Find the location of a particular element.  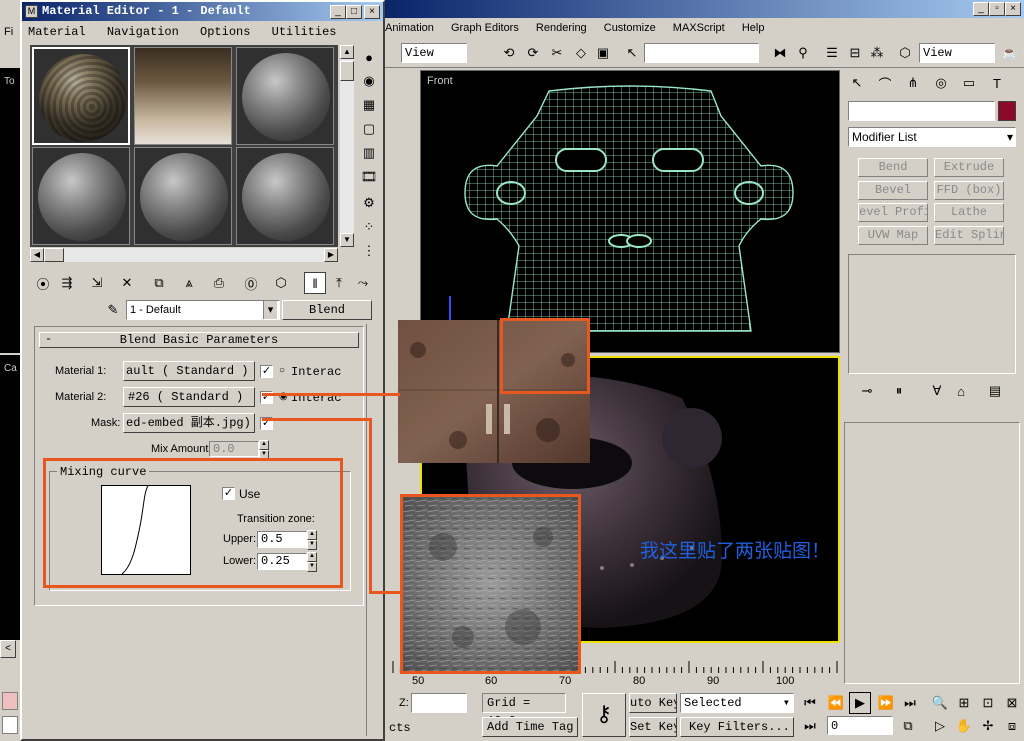

me-menu-navigation: Navigation is located at coordinates (143, 32).